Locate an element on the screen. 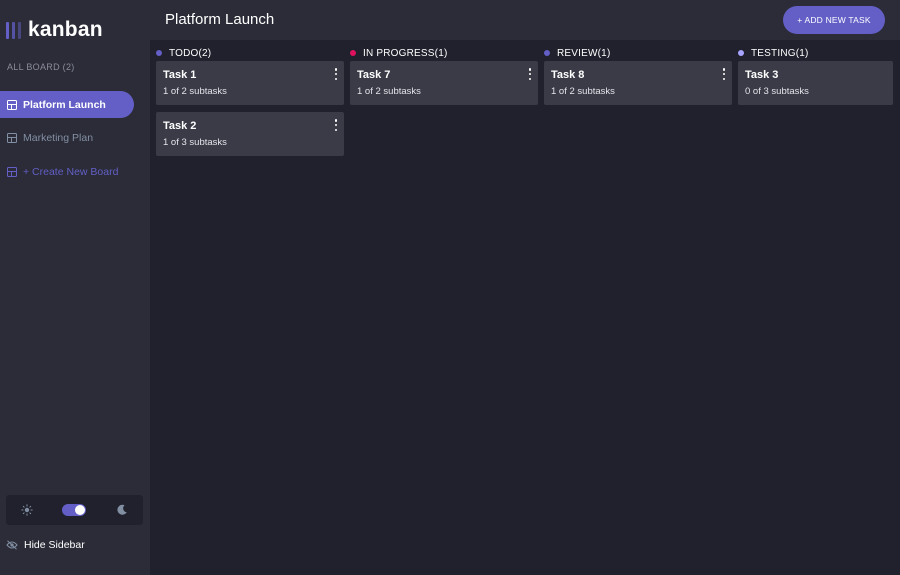 Image resolution: width=900 pixels, height=575 pixels. task-subtasks: 0 of 3 subtasks is located at coordinates (777, 91).